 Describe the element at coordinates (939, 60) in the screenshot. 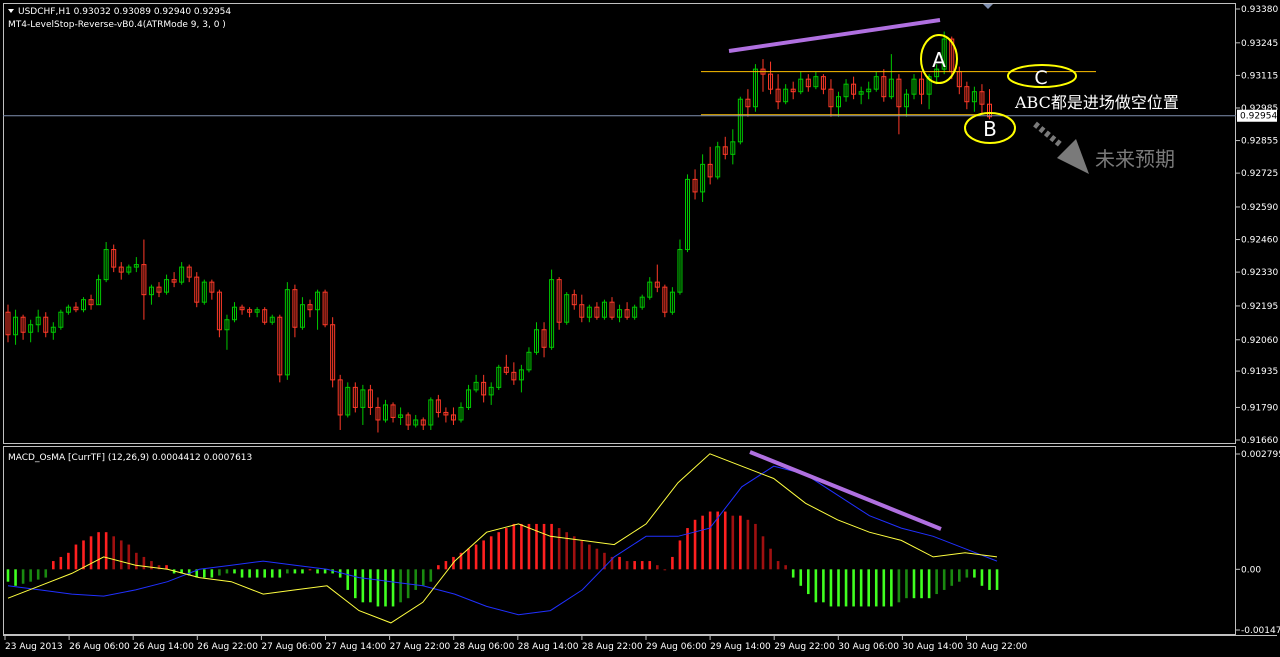

I see `label-a: A` at that location.